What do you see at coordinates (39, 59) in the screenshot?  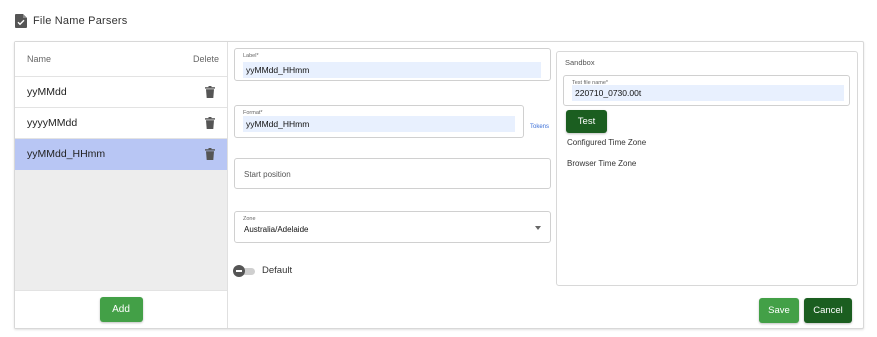 I see `name-column-header: Name` at bounding box center [39, 59].